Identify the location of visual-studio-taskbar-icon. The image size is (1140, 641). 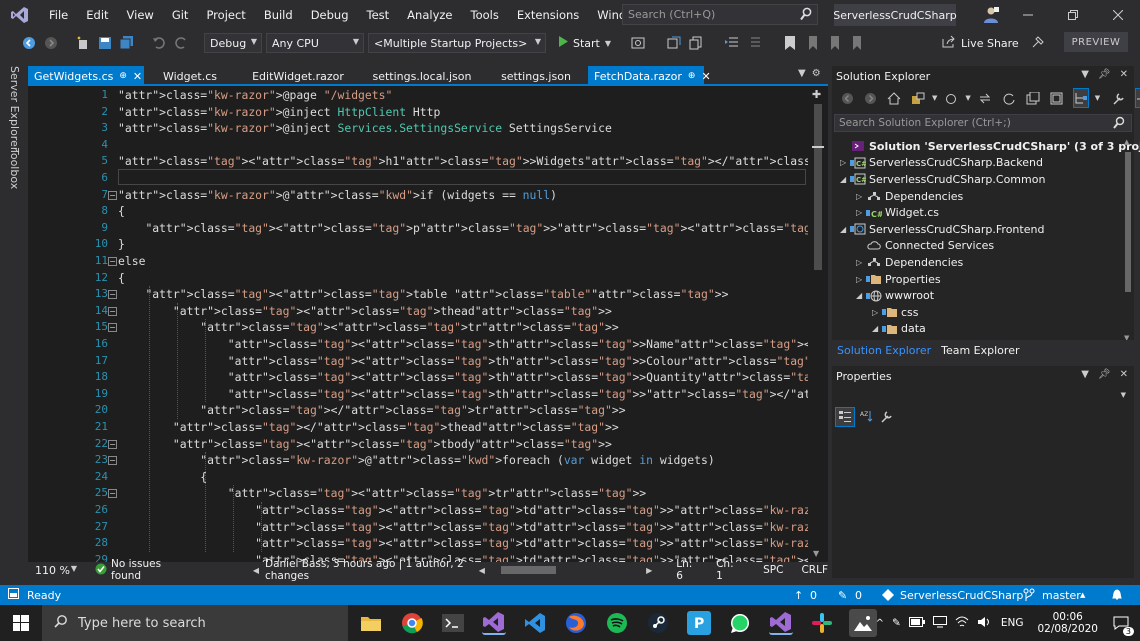
(494, 623).